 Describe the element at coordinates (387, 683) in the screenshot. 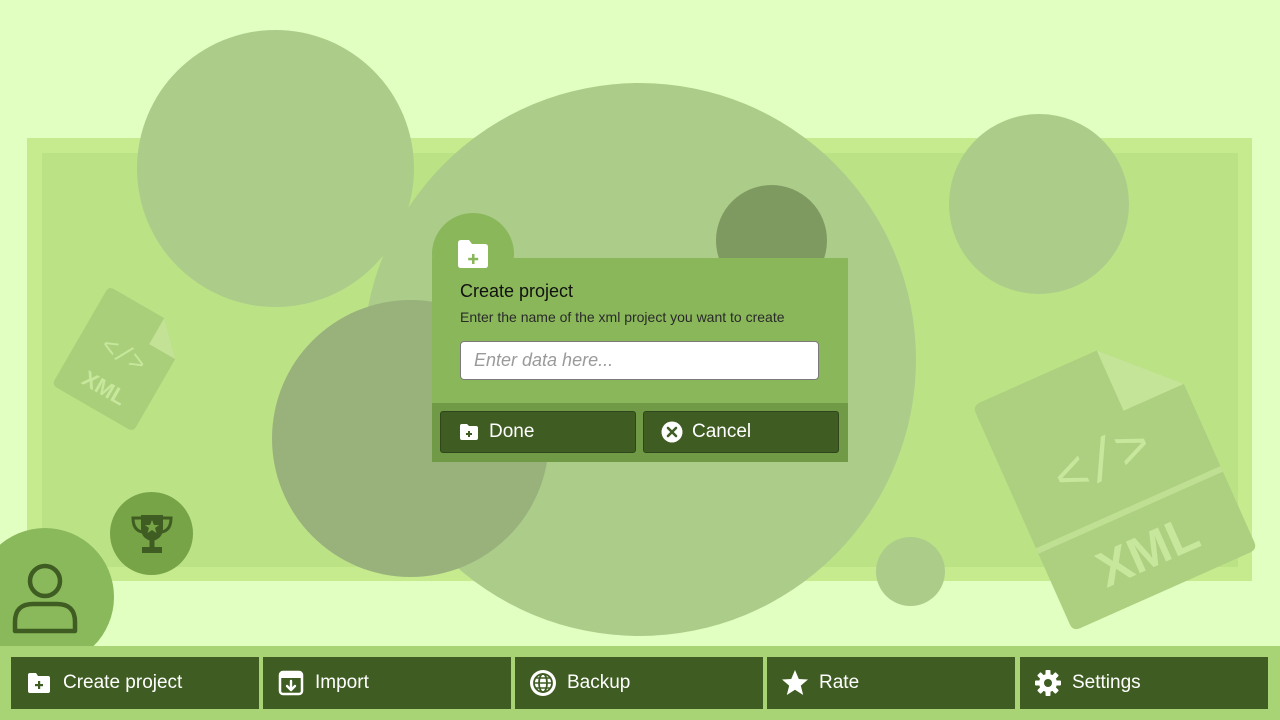

I see `nav-import-button: Import` at that location.